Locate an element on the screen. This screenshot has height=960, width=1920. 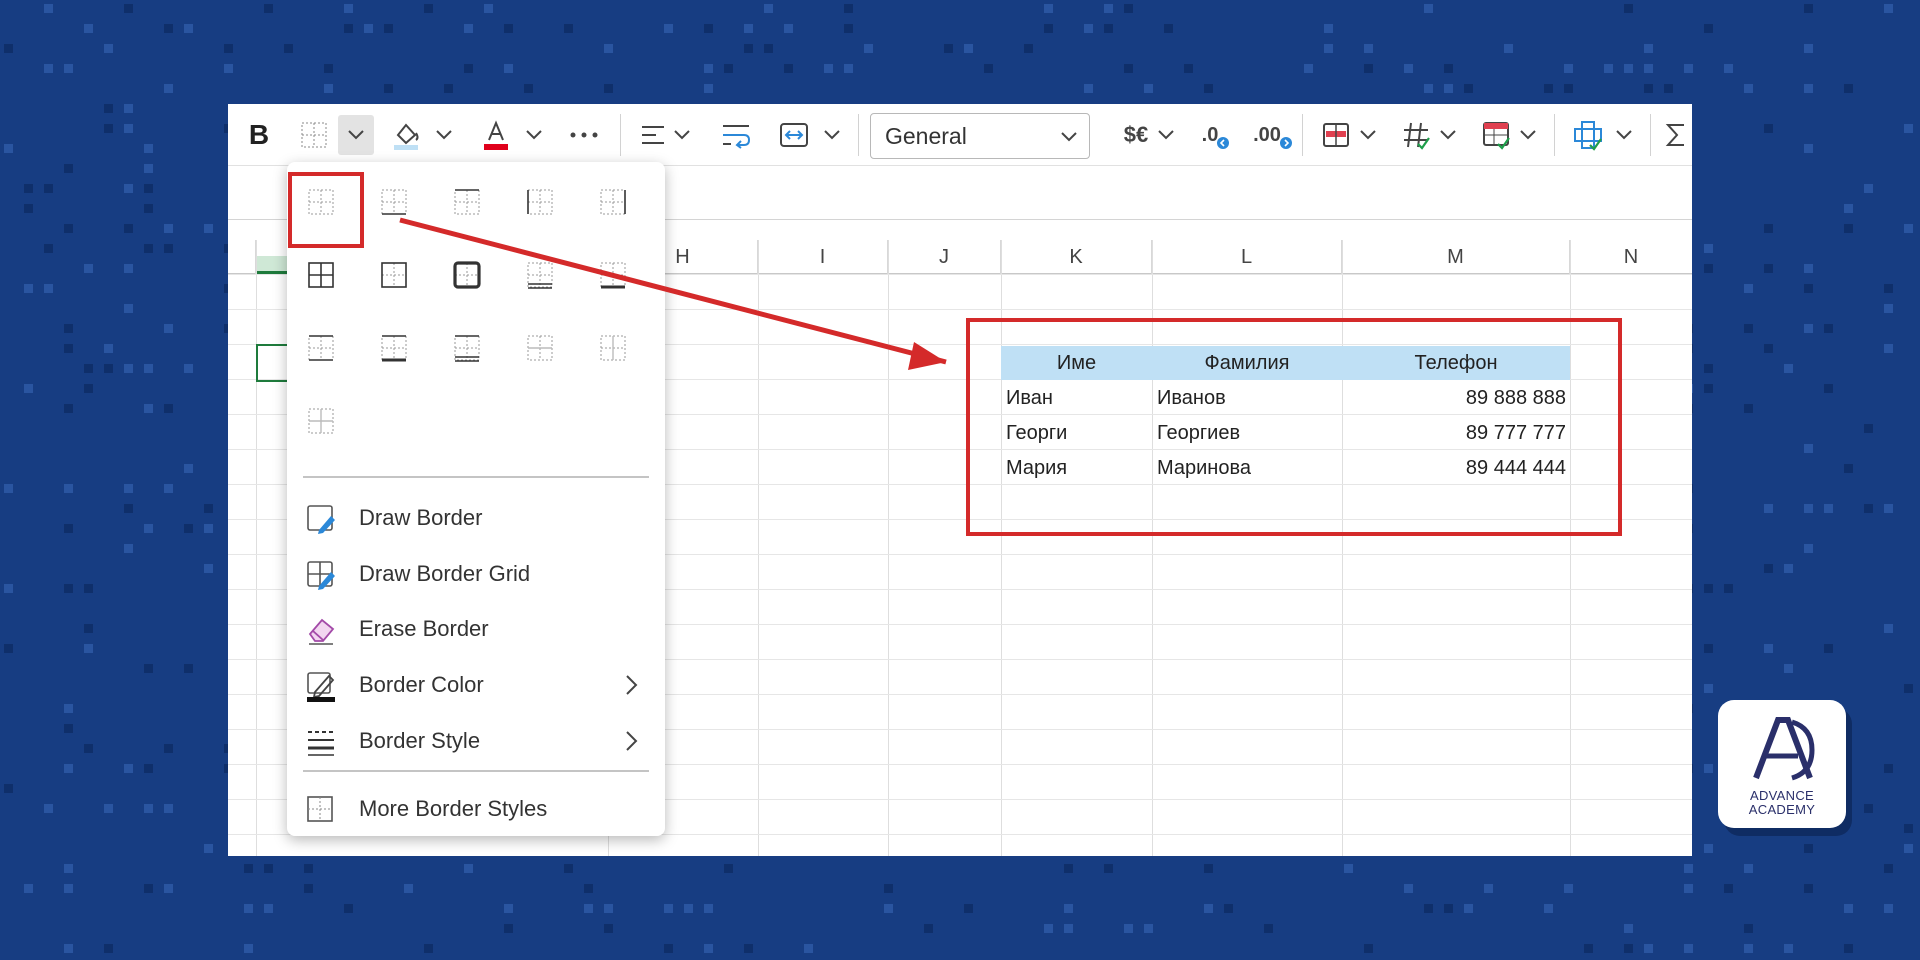
advance-academy-logo: ADVANCE ACADEMY is located at coordinates (1782, 764).